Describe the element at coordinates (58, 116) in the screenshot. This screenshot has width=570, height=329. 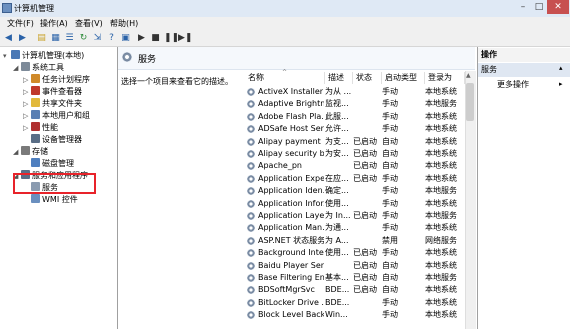
I see `tree-item: ▷ 本地用户和组` at that location.